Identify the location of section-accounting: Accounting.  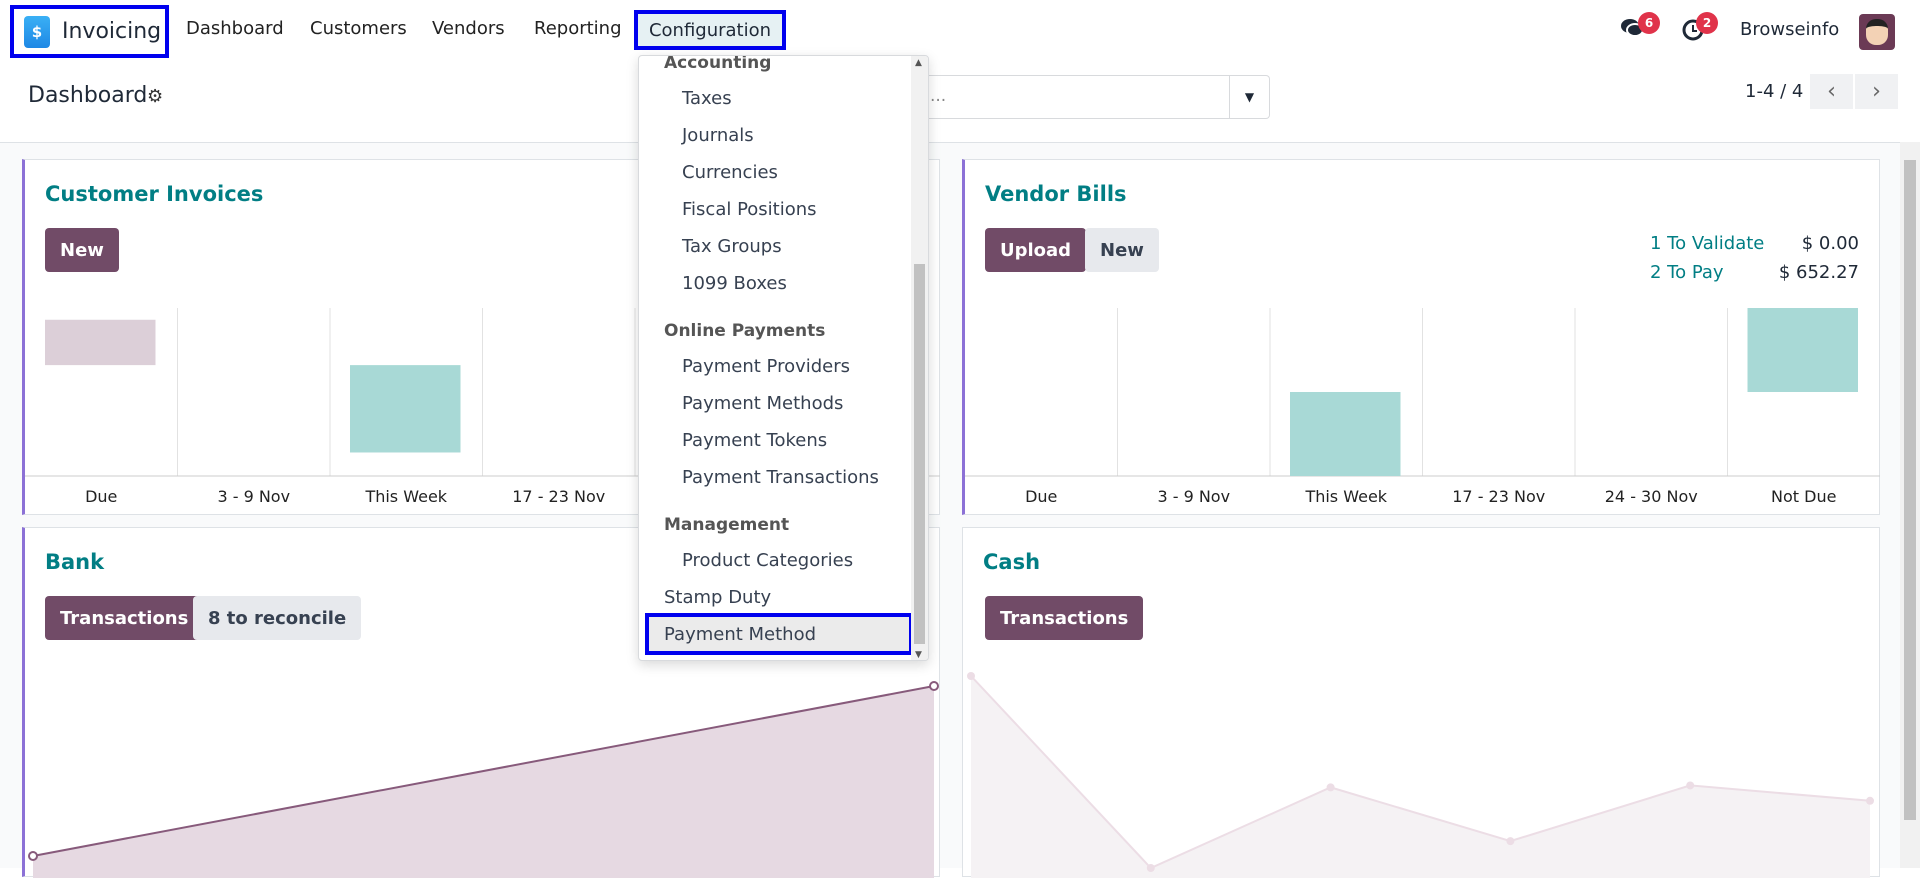
(718, 64).